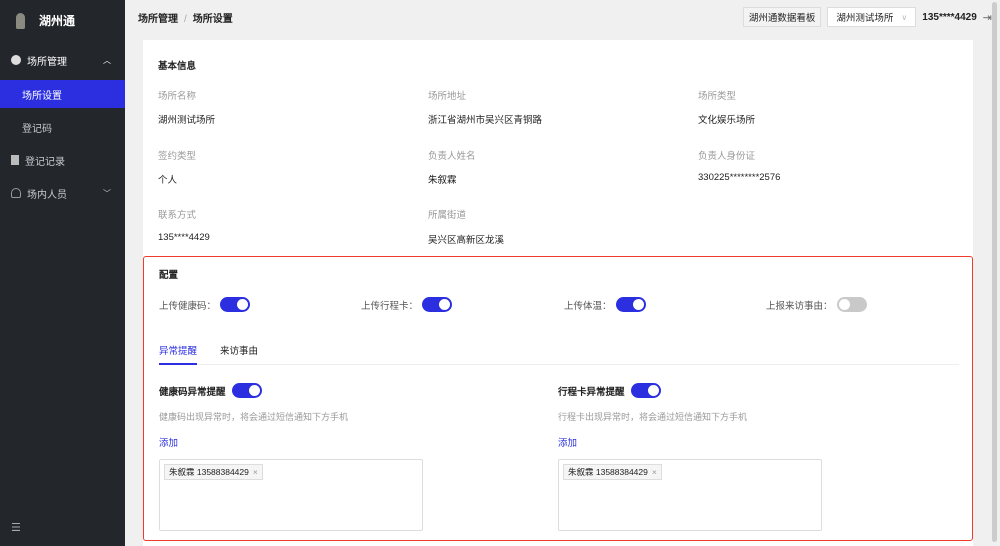  Describe the element at coordinates (184, 237) in the screenshot. I see `field-value: 135****4429` at that location.